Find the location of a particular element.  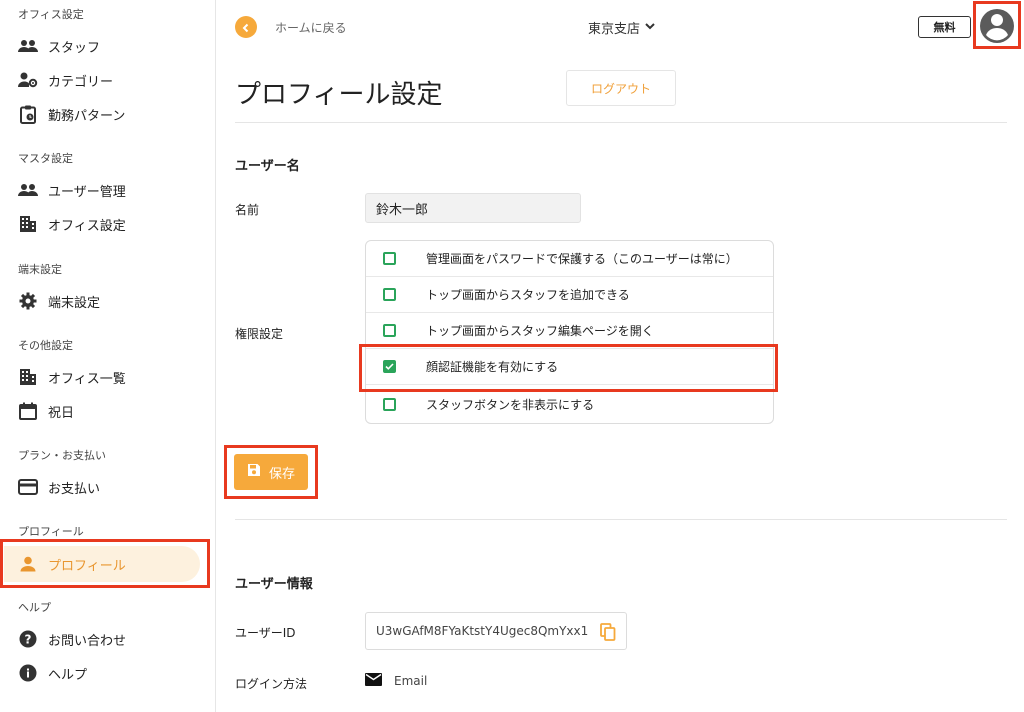

sidebar-item-label: スタッフ is located at coordinates (74, 48).